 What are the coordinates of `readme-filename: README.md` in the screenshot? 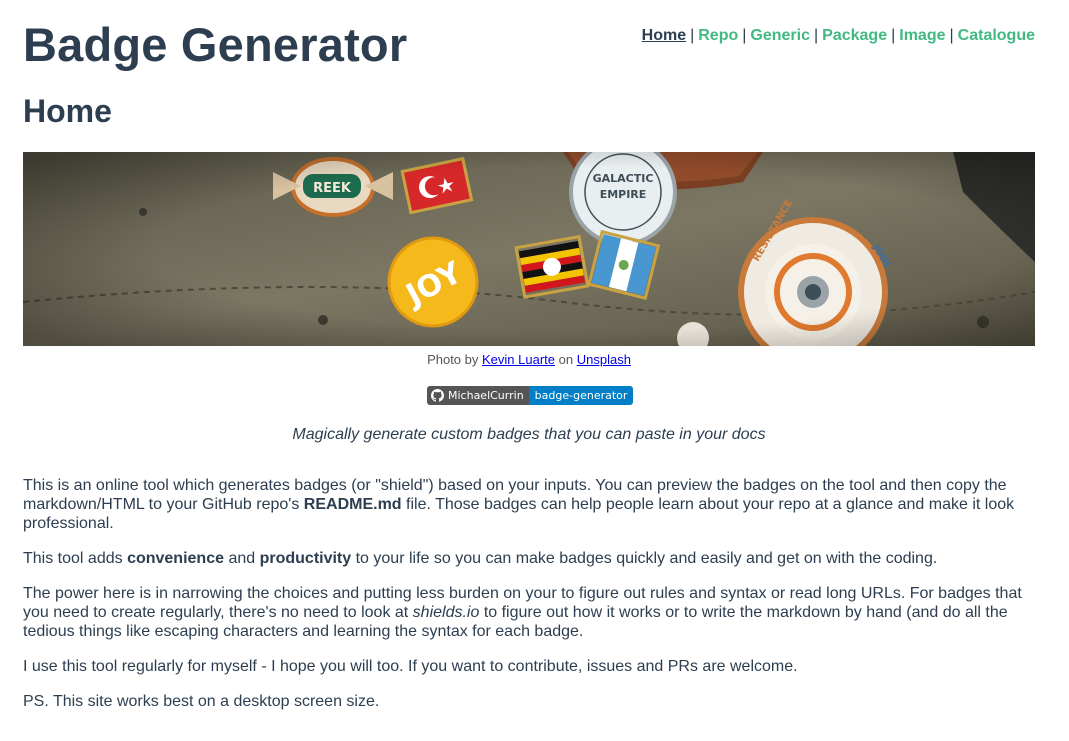 It's located at (352, 504).